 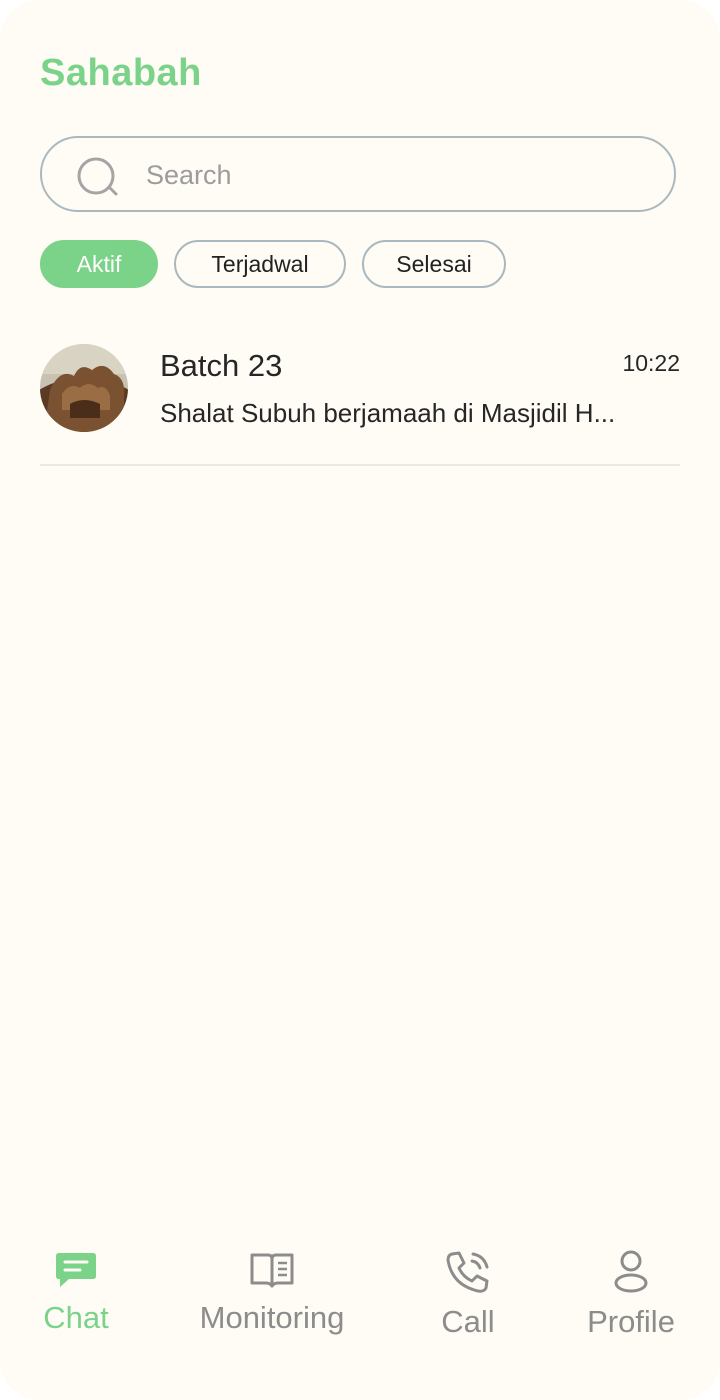 I want to click on avatar, so click(x=84, y=388).